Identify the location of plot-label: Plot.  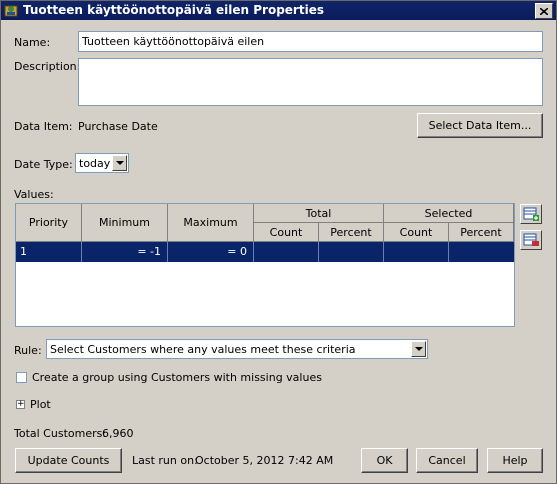
(40, 404).